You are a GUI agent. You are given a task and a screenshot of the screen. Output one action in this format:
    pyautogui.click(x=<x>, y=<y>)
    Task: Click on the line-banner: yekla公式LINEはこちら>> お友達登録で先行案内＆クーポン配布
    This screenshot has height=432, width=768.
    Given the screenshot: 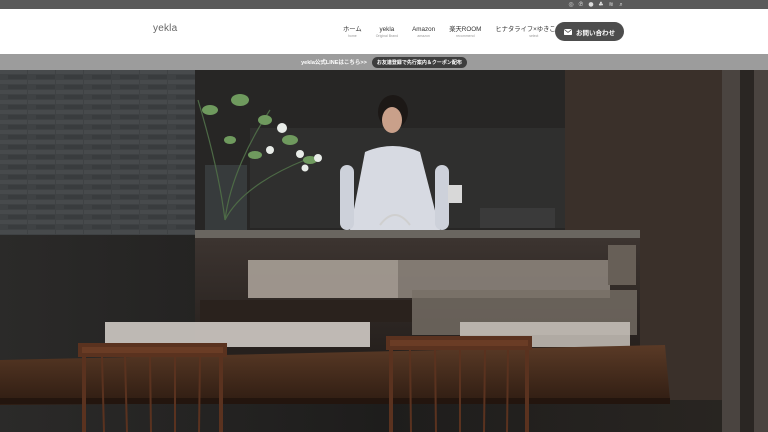 What is the action you would take?
    pyautogui.click(x=384, y=62)
    